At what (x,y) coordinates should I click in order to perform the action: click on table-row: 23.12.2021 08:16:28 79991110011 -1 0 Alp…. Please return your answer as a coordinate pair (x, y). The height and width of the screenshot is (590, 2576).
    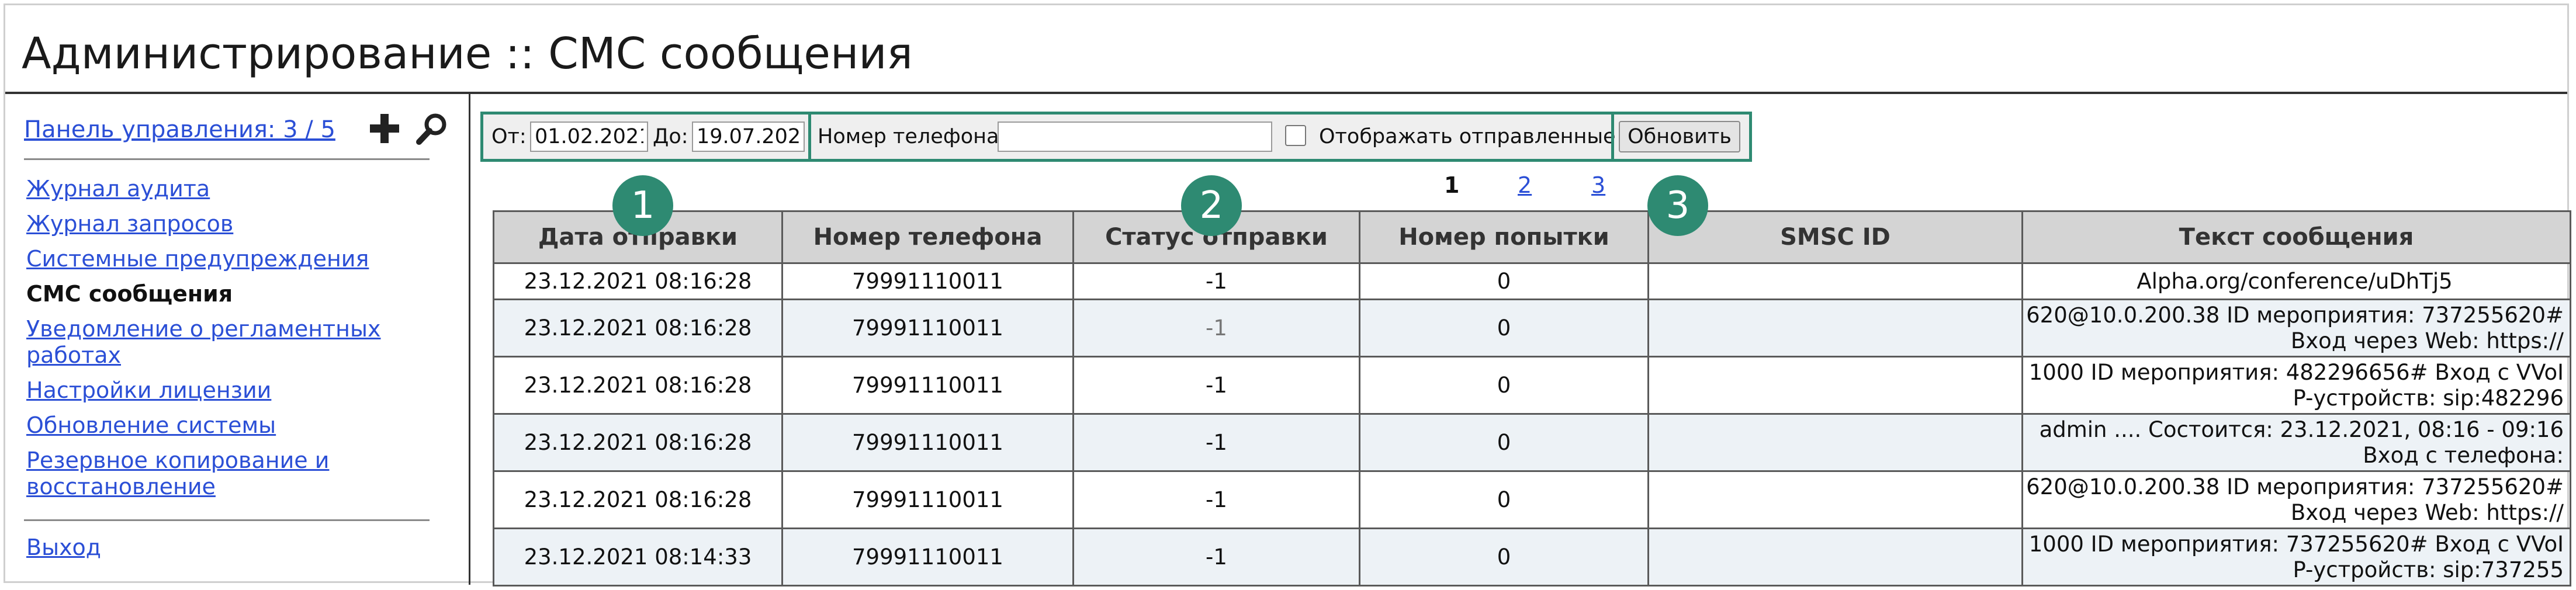
    Looking at the image, I should click on (1532, 281).